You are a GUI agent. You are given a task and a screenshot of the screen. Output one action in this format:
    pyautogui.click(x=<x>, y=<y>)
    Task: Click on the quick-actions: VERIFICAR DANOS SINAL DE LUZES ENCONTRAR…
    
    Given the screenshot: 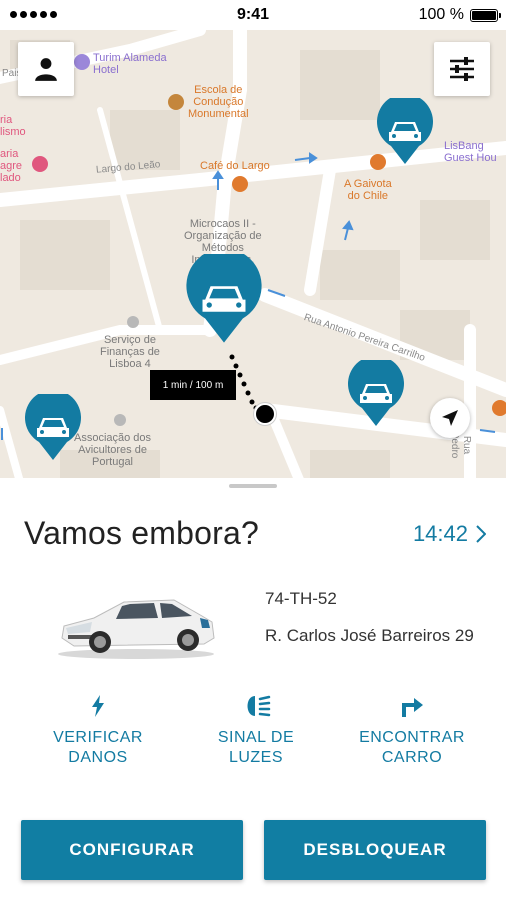 What is the action you would take?
    pyautogui.click(x=253, y=730)
    